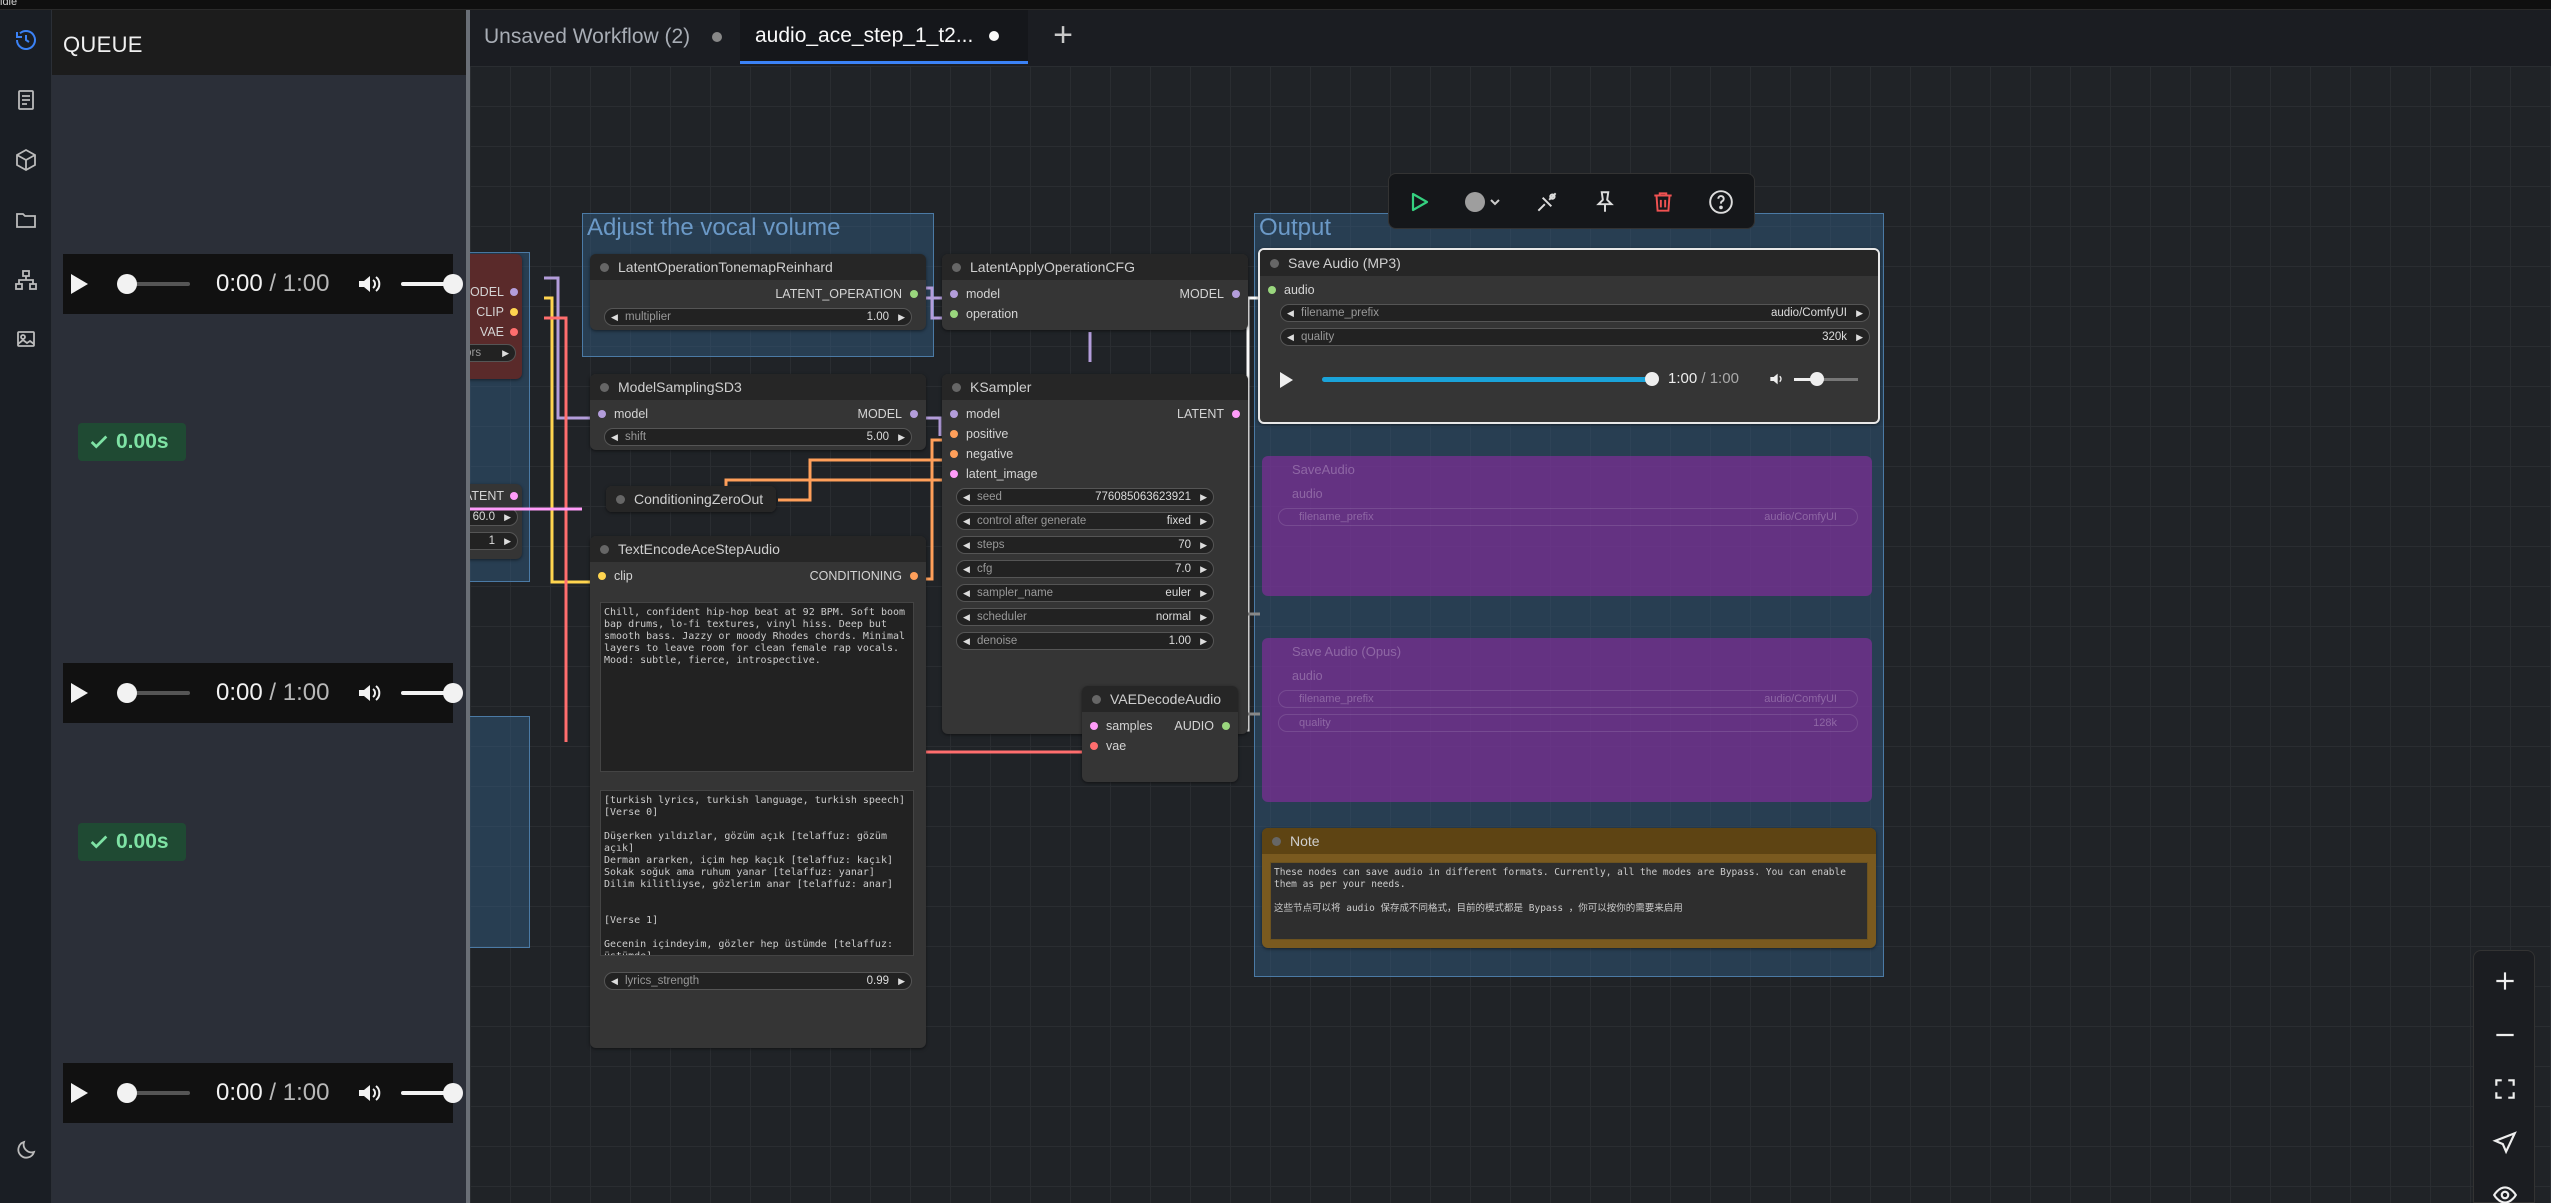  Describe the element at coordinates (26, 100) in the screenshot. I see `node-library-icon` at that location.